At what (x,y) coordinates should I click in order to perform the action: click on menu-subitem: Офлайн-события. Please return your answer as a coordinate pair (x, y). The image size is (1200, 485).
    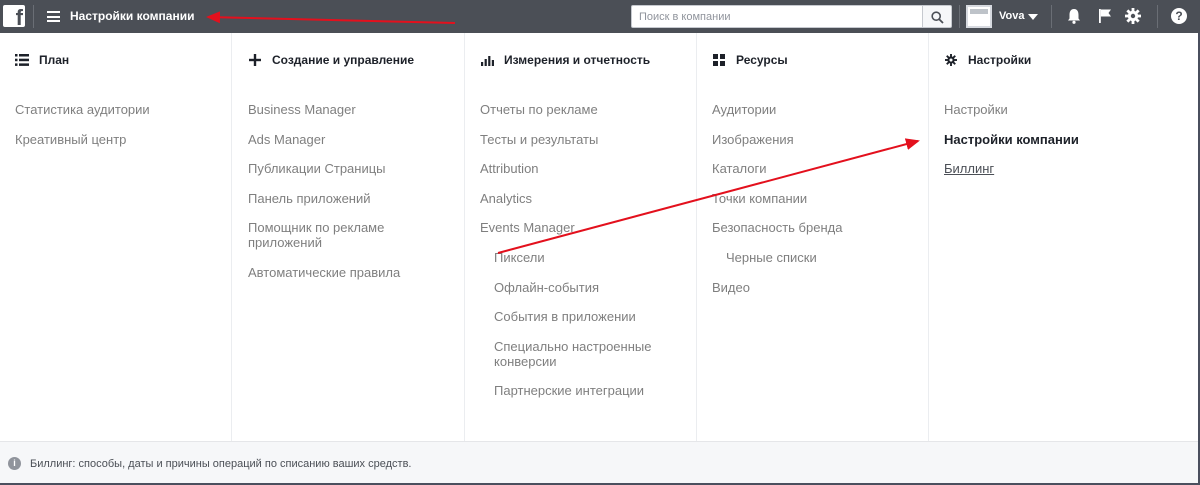
    Looking at the image, I should click on (585, 287).